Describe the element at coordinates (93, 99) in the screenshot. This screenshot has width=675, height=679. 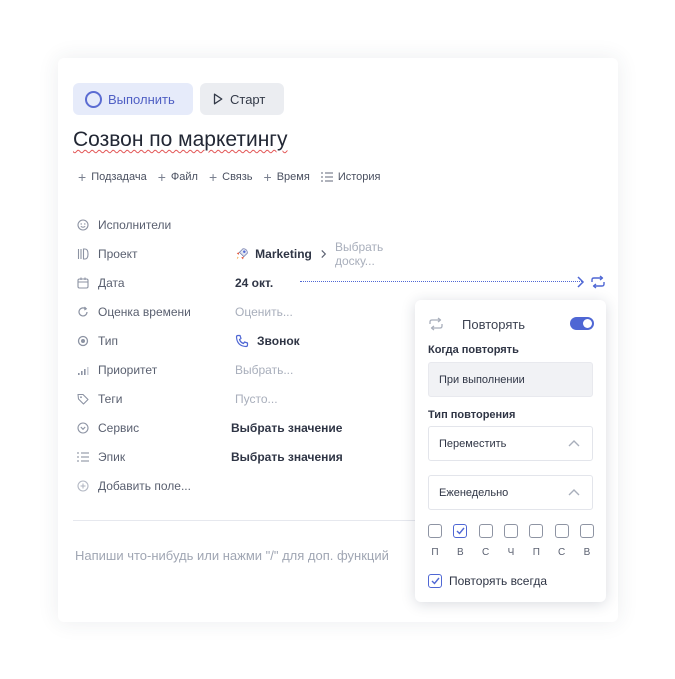
I see `circle-icon` at that location.